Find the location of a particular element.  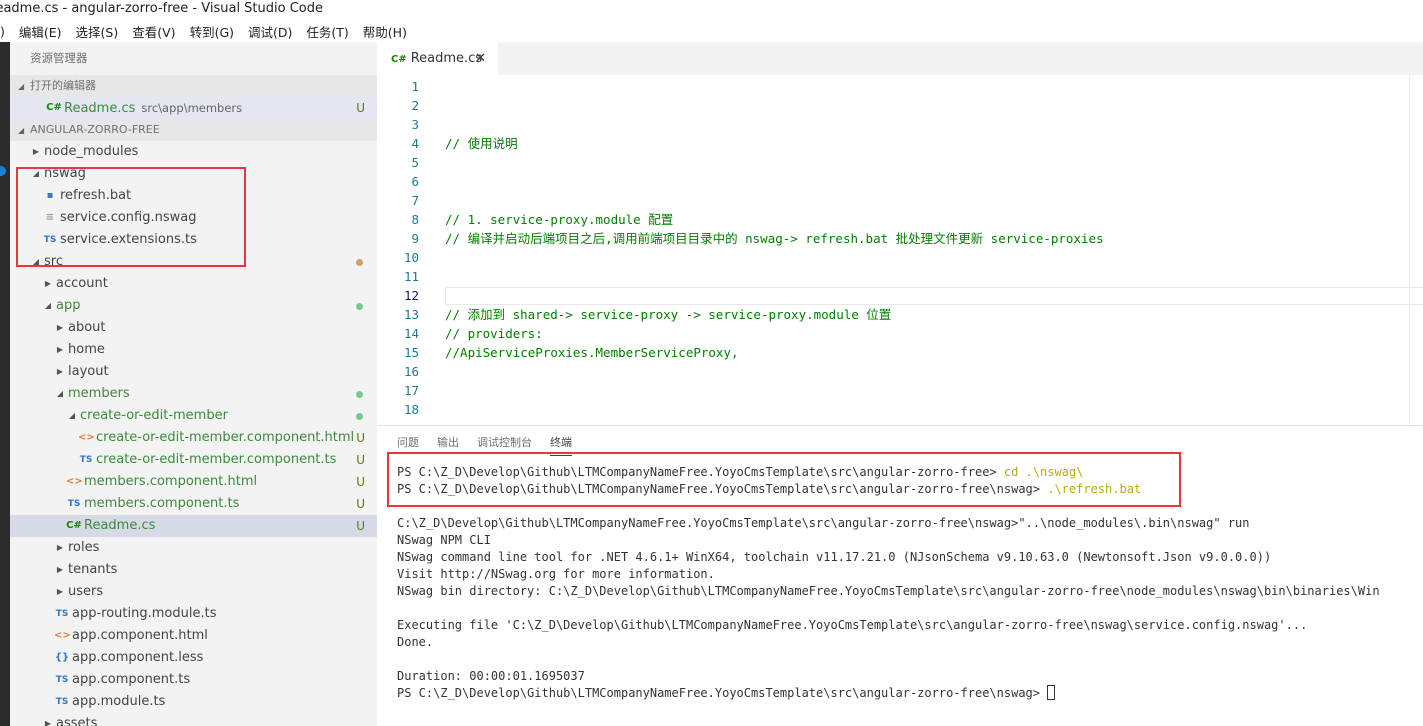

folder-item: ▶ users is located at coordinates (193, 592).